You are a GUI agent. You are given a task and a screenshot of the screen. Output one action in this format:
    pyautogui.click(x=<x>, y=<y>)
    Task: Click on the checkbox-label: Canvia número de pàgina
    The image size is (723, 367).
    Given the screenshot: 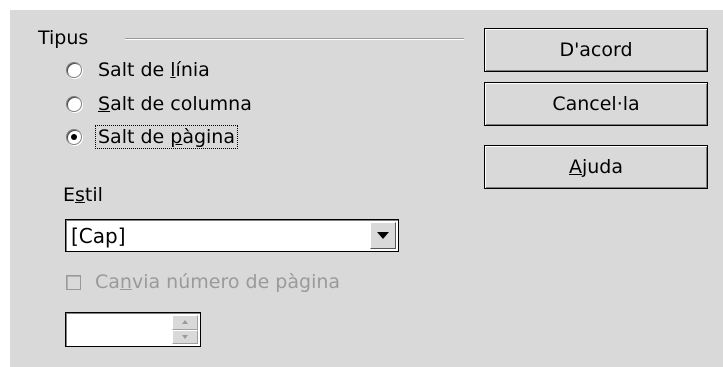 What is the action you would take?
    pyautogui.click(x=217, y=282)
    